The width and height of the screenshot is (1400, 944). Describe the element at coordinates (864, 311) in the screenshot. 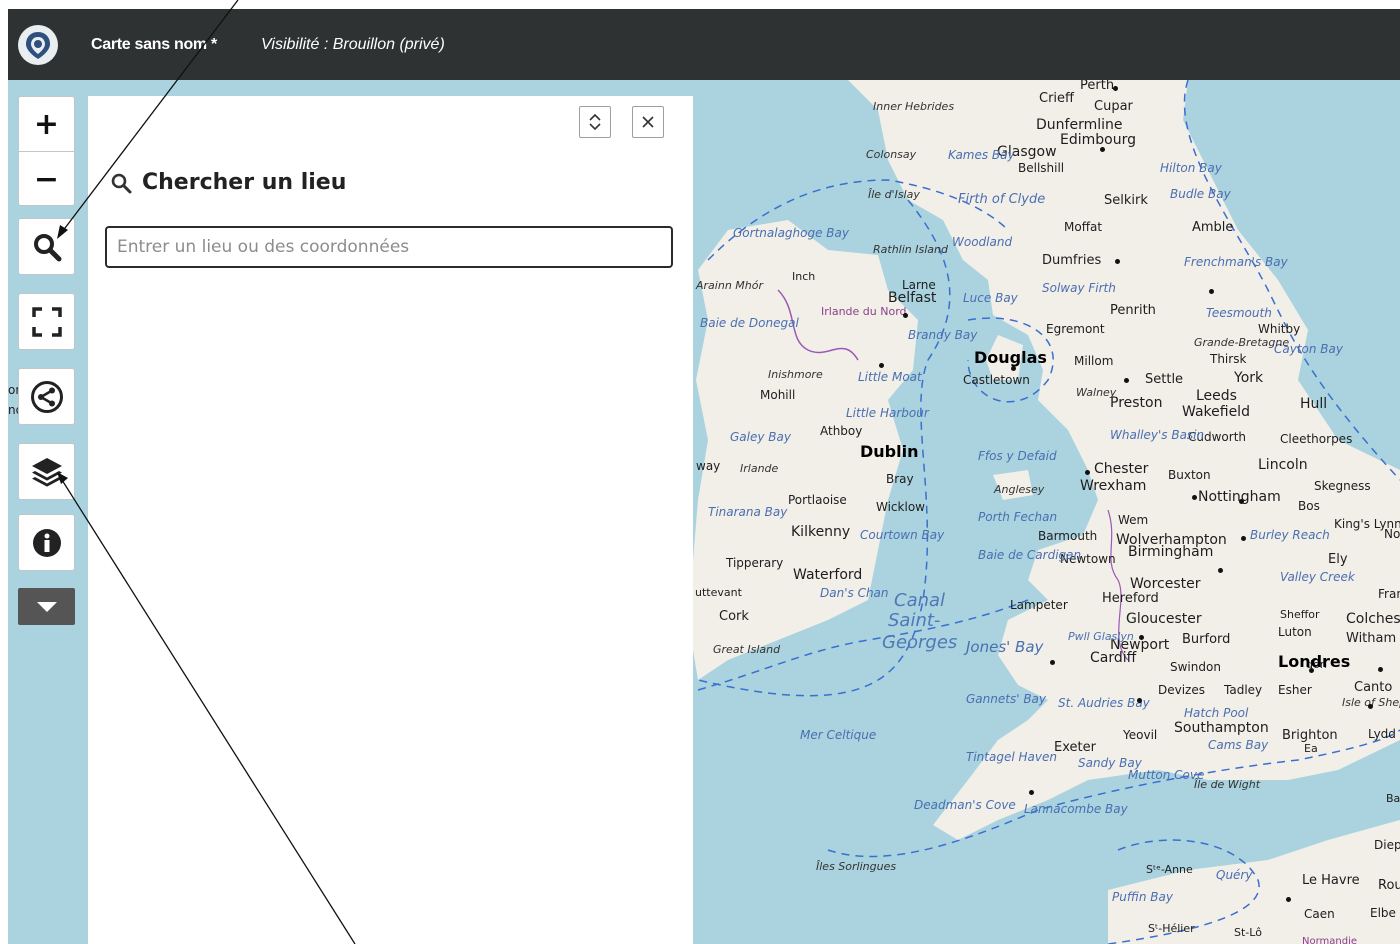

I see `map-label-region: Irlande du Nord` at that location.